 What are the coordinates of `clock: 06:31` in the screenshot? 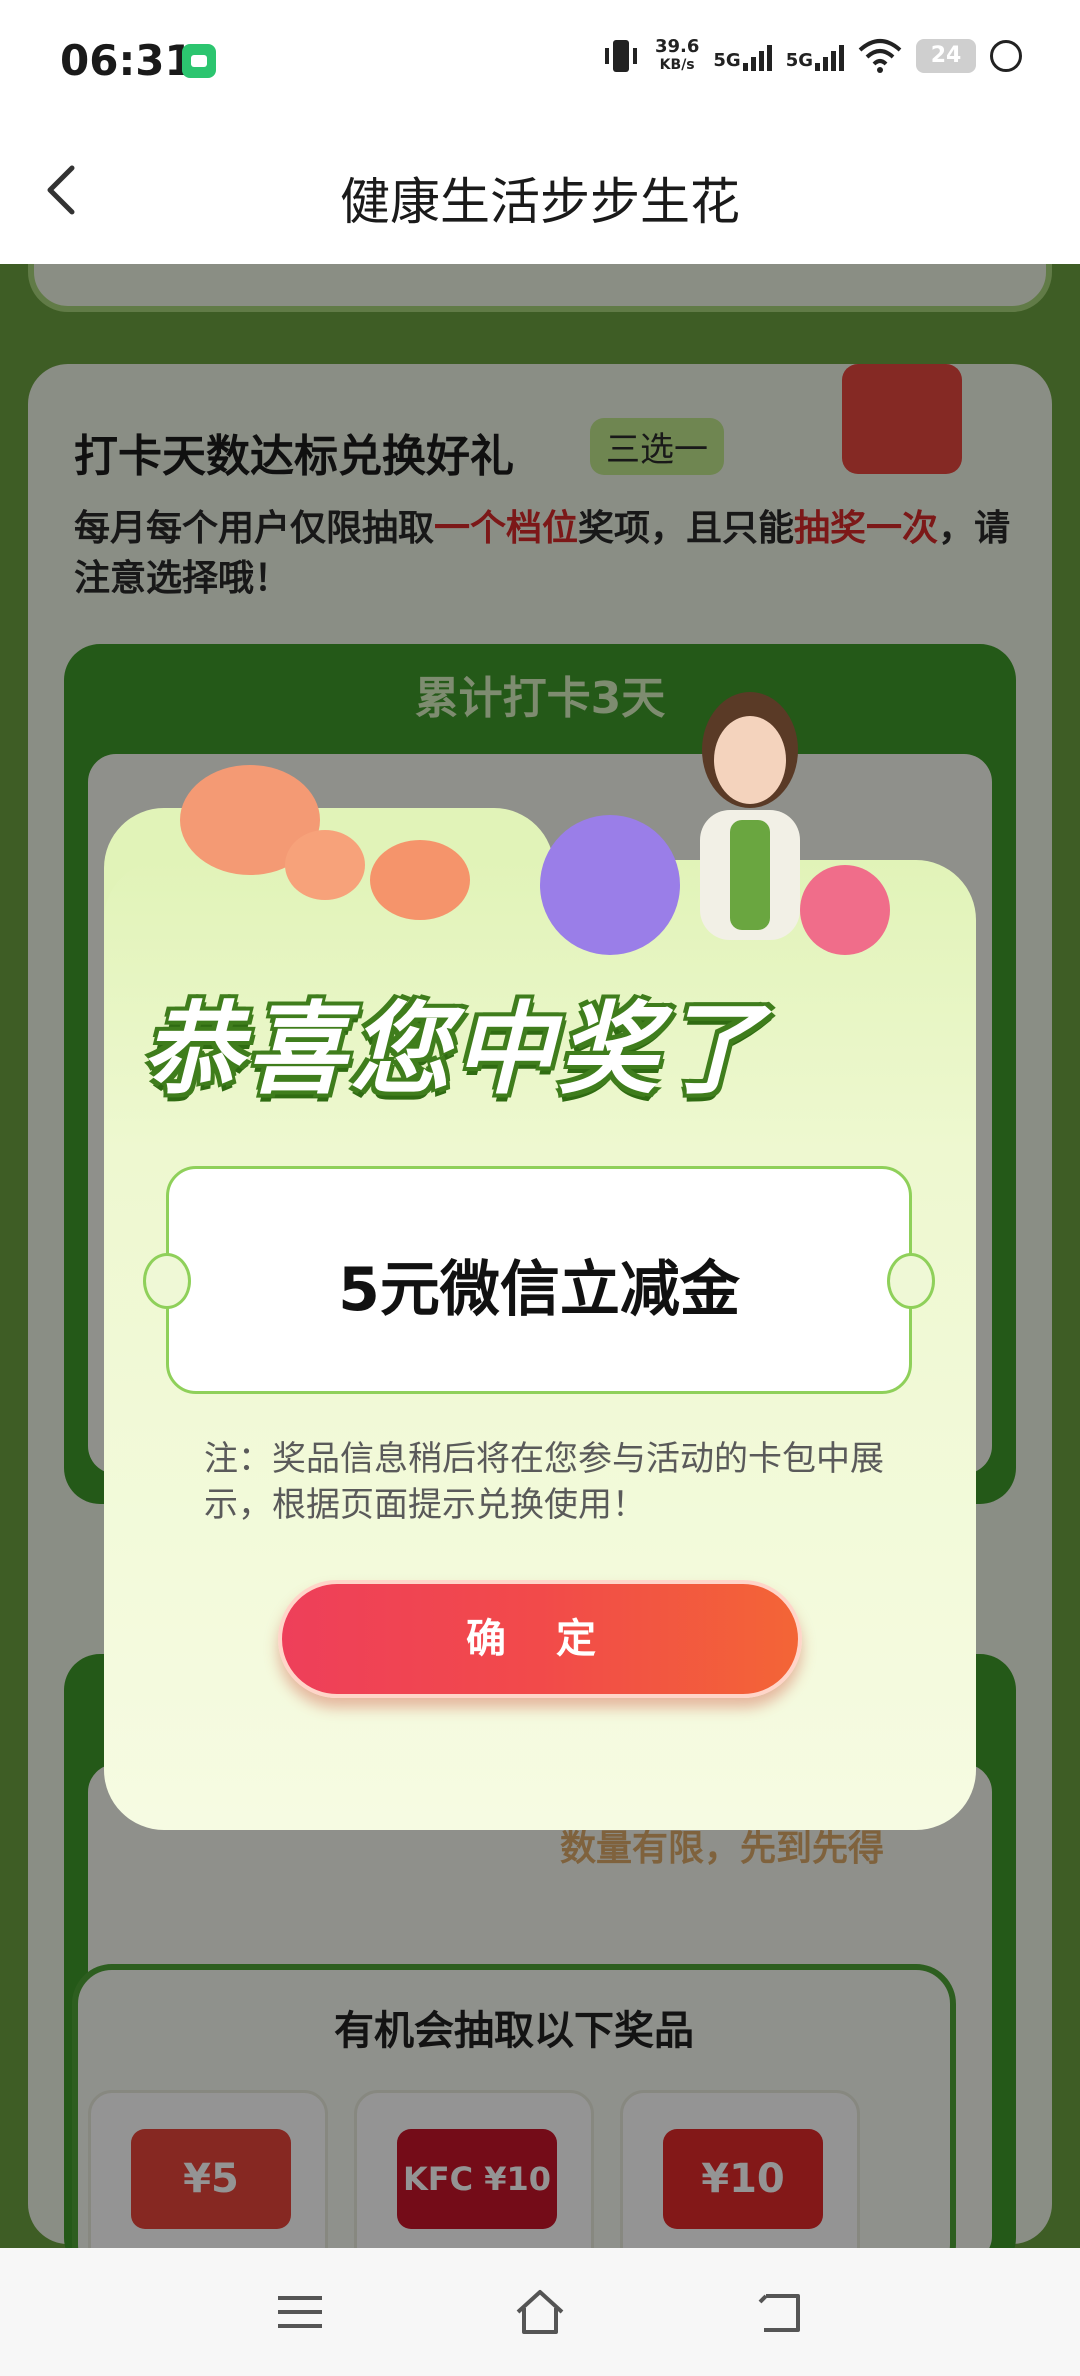 It's located at (127, 60).